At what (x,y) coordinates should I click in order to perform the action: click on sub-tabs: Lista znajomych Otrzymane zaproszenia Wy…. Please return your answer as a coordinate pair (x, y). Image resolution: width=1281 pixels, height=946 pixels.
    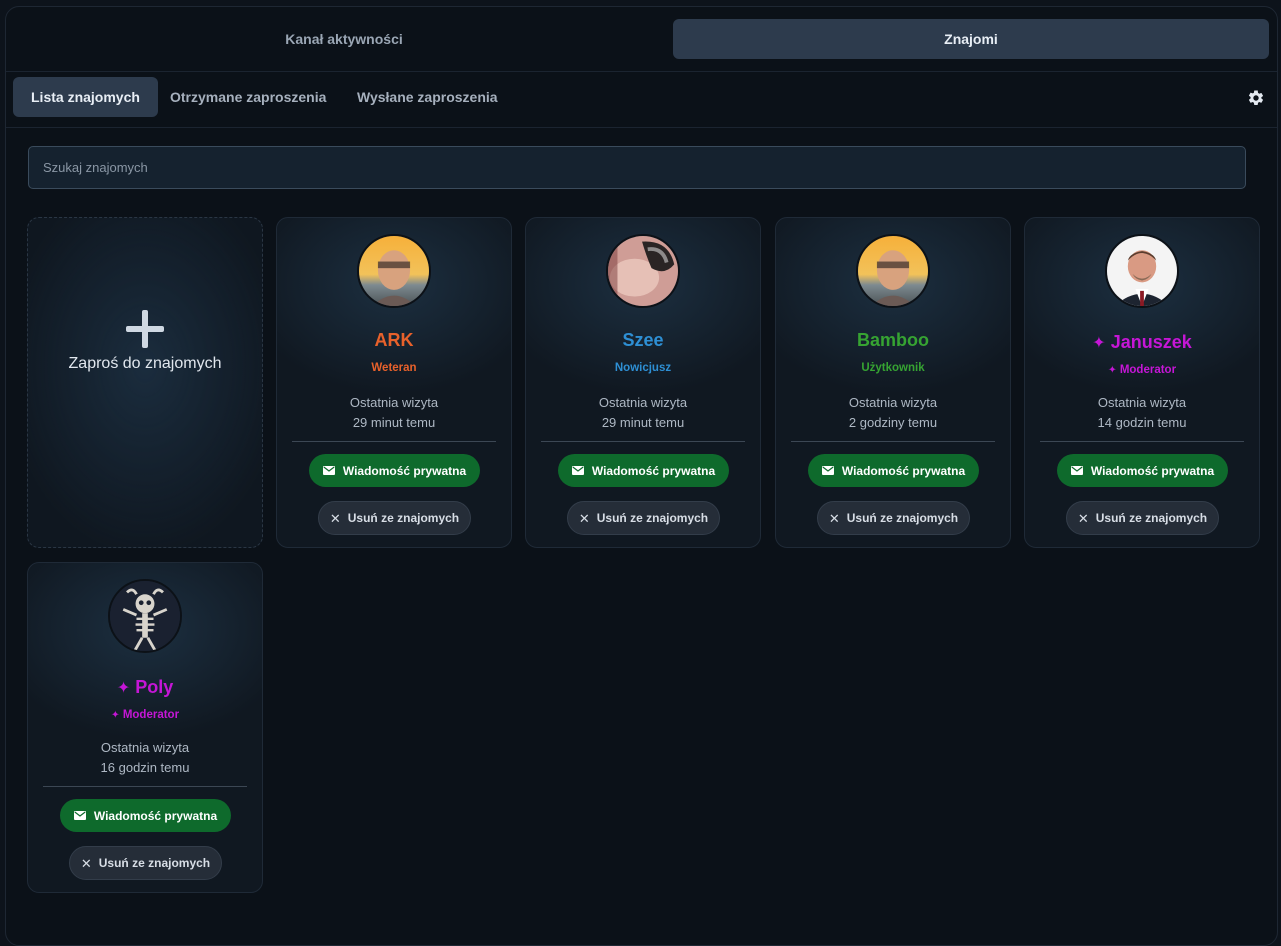
    Looking at the image, I should click on (641, 99).